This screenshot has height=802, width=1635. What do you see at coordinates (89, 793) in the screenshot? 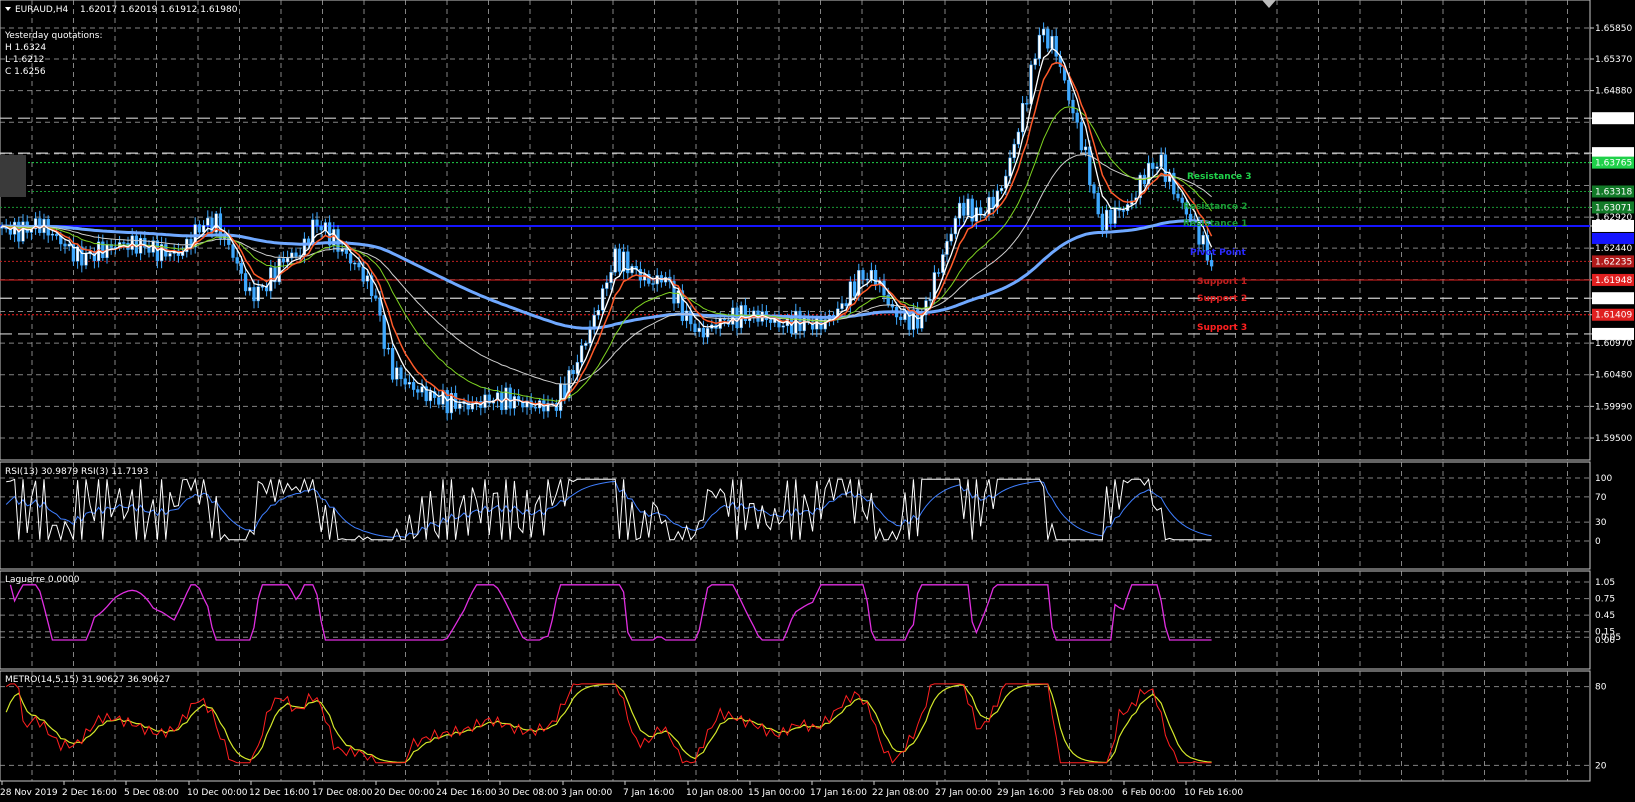
I see `time-label: 2 Dec 16:00` at bounding box center [89, 793].